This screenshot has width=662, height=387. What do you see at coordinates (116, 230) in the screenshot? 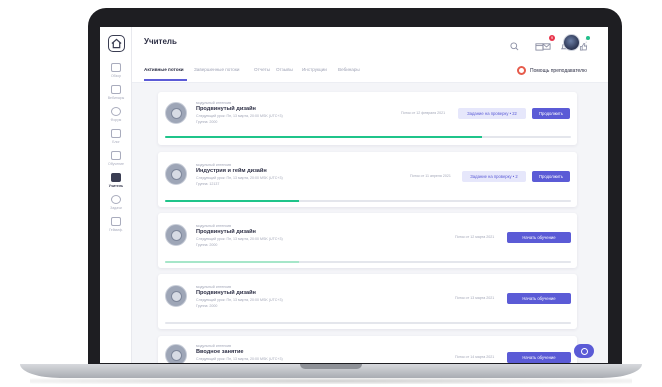
I see `sidebar-item-label: Геймиф.` at bounding box center [116, 230].